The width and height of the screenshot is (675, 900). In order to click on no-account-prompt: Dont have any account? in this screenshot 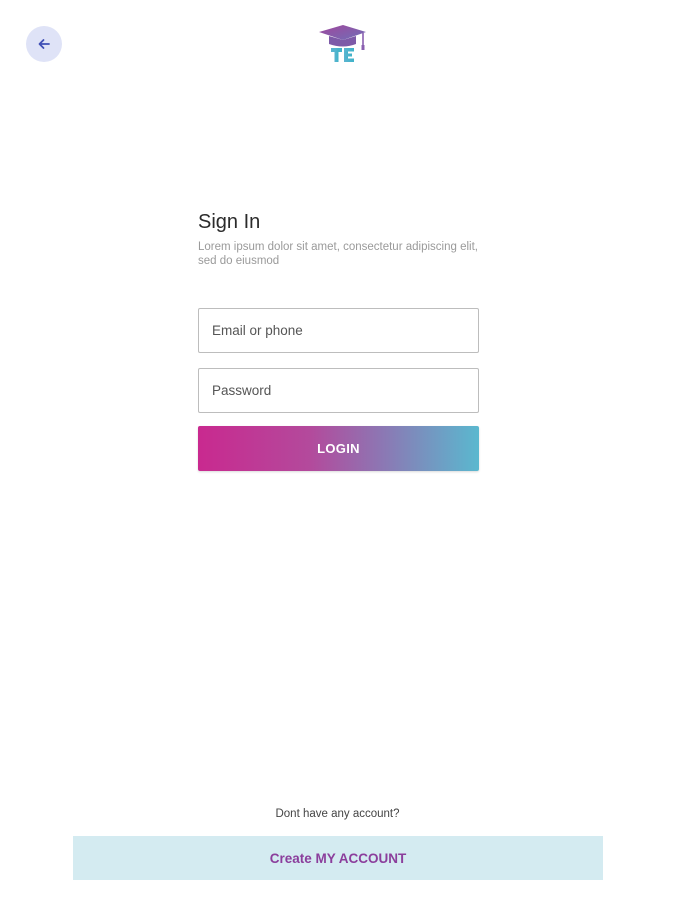, I will do `click(337, 814)`.